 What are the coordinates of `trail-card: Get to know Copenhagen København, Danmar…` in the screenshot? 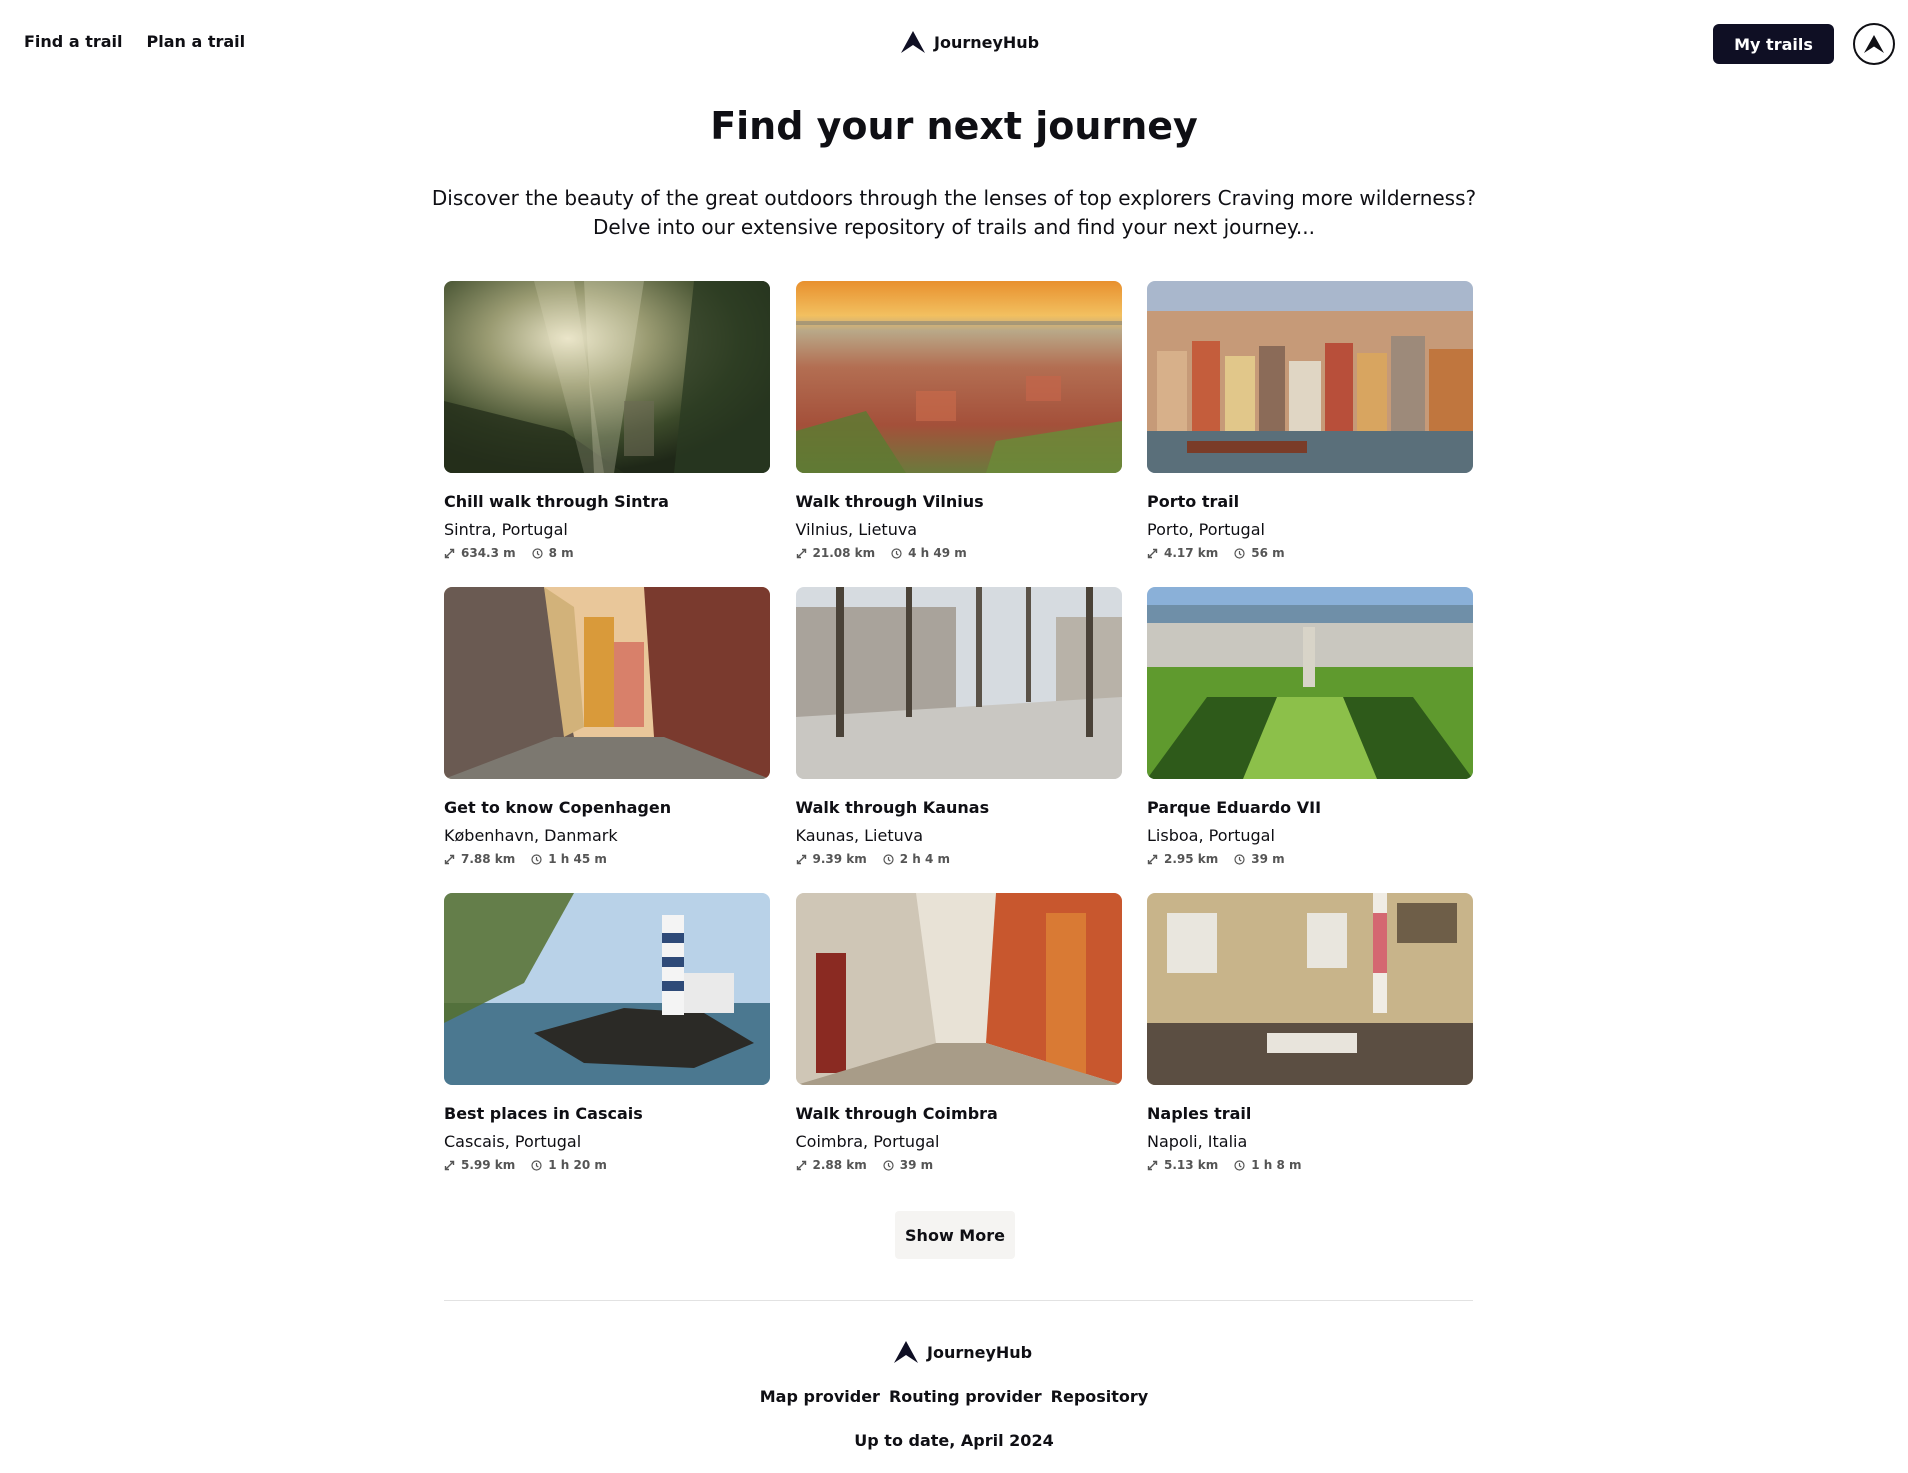 It's located at (607, 740).